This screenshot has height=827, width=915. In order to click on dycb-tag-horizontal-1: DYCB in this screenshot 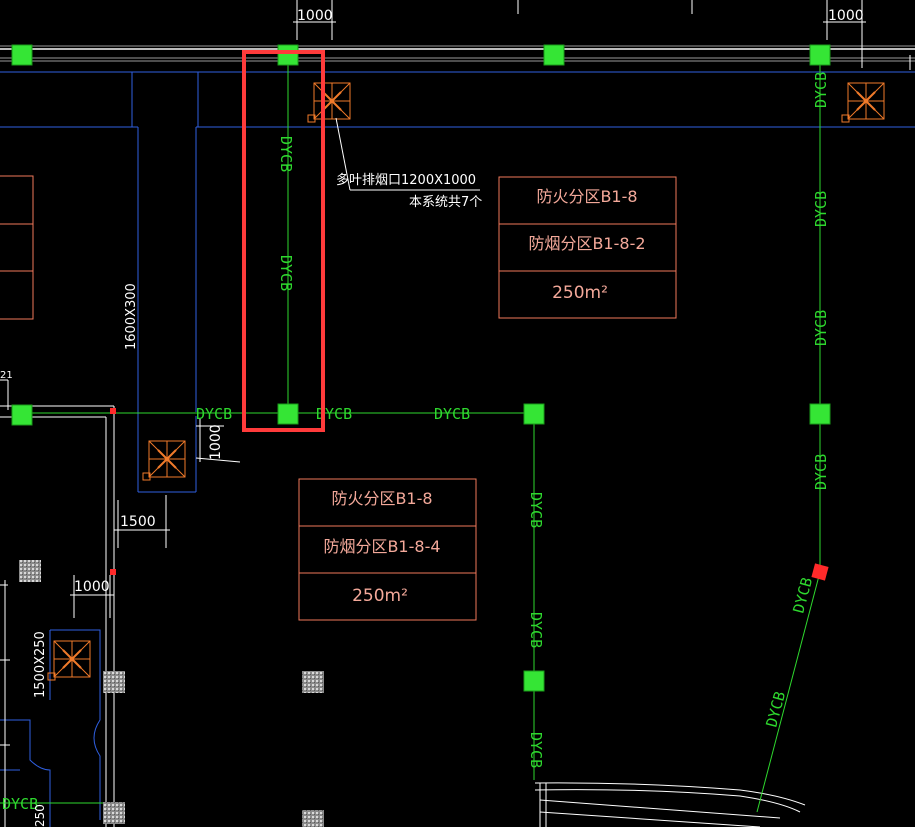, I will do `click(214, 414)`.